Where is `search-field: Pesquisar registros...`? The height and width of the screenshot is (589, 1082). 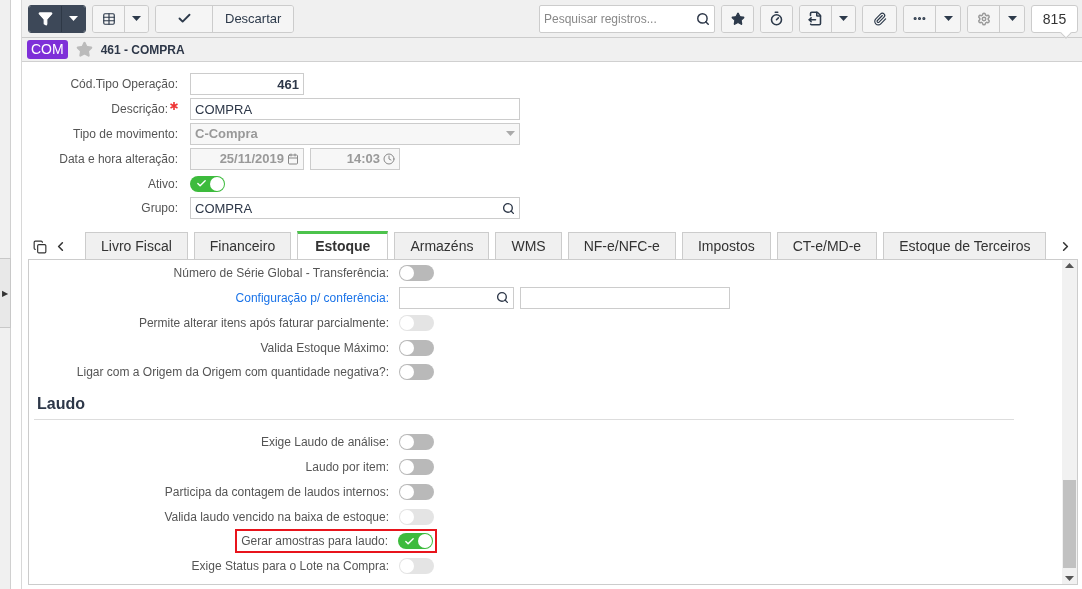 search-field: Pesquisar registros... is located at coordinates (627, 18).